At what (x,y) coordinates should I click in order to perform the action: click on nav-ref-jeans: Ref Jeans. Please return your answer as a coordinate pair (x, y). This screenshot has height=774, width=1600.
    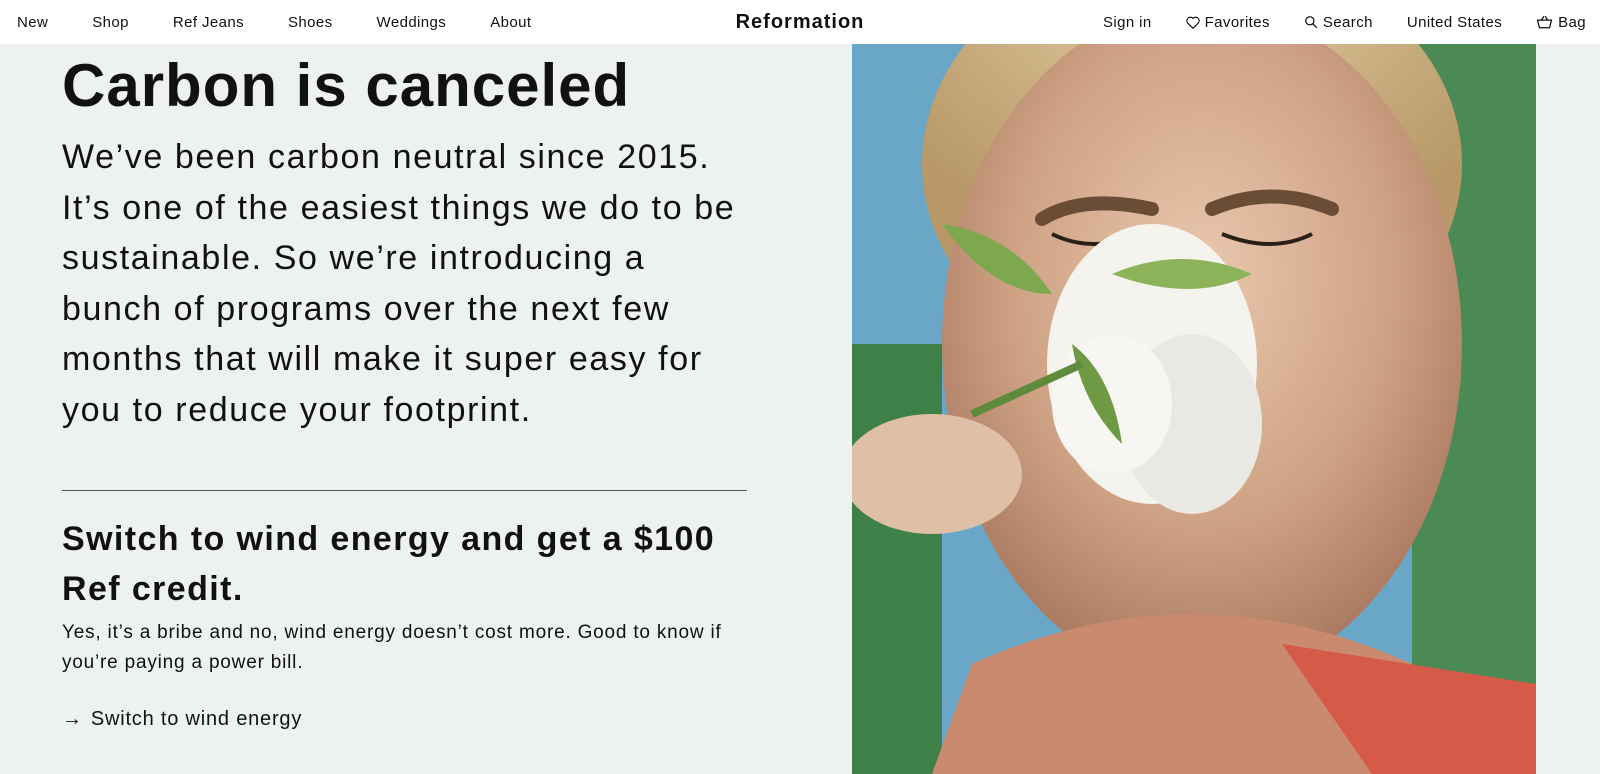
    Looking at the image, I should click on (208, 22).